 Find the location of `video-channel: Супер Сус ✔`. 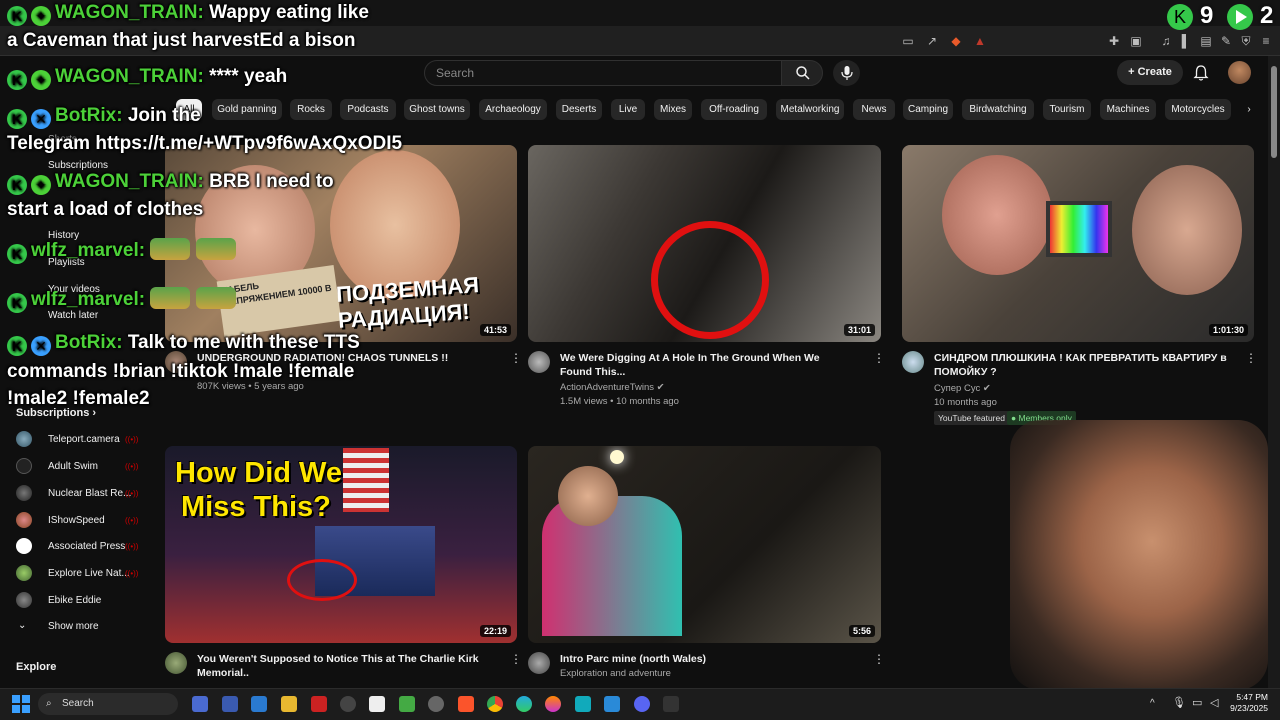

video-channel: Супер Сус ✔ is located at coordinates (962, 389).